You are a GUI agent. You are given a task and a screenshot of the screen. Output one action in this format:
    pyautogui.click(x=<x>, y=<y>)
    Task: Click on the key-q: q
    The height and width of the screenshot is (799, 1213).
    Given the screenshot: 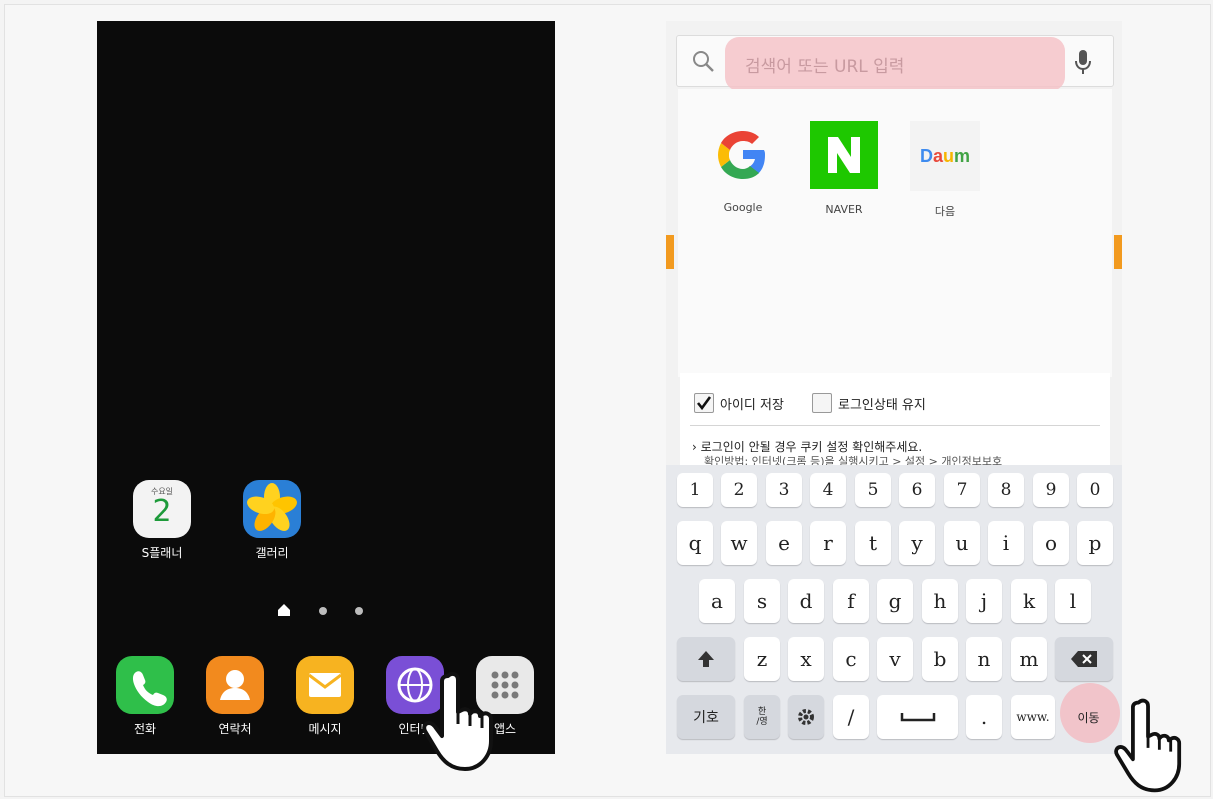 What is the action you would take?
    pyautogui.click(x=695, y=543)
    